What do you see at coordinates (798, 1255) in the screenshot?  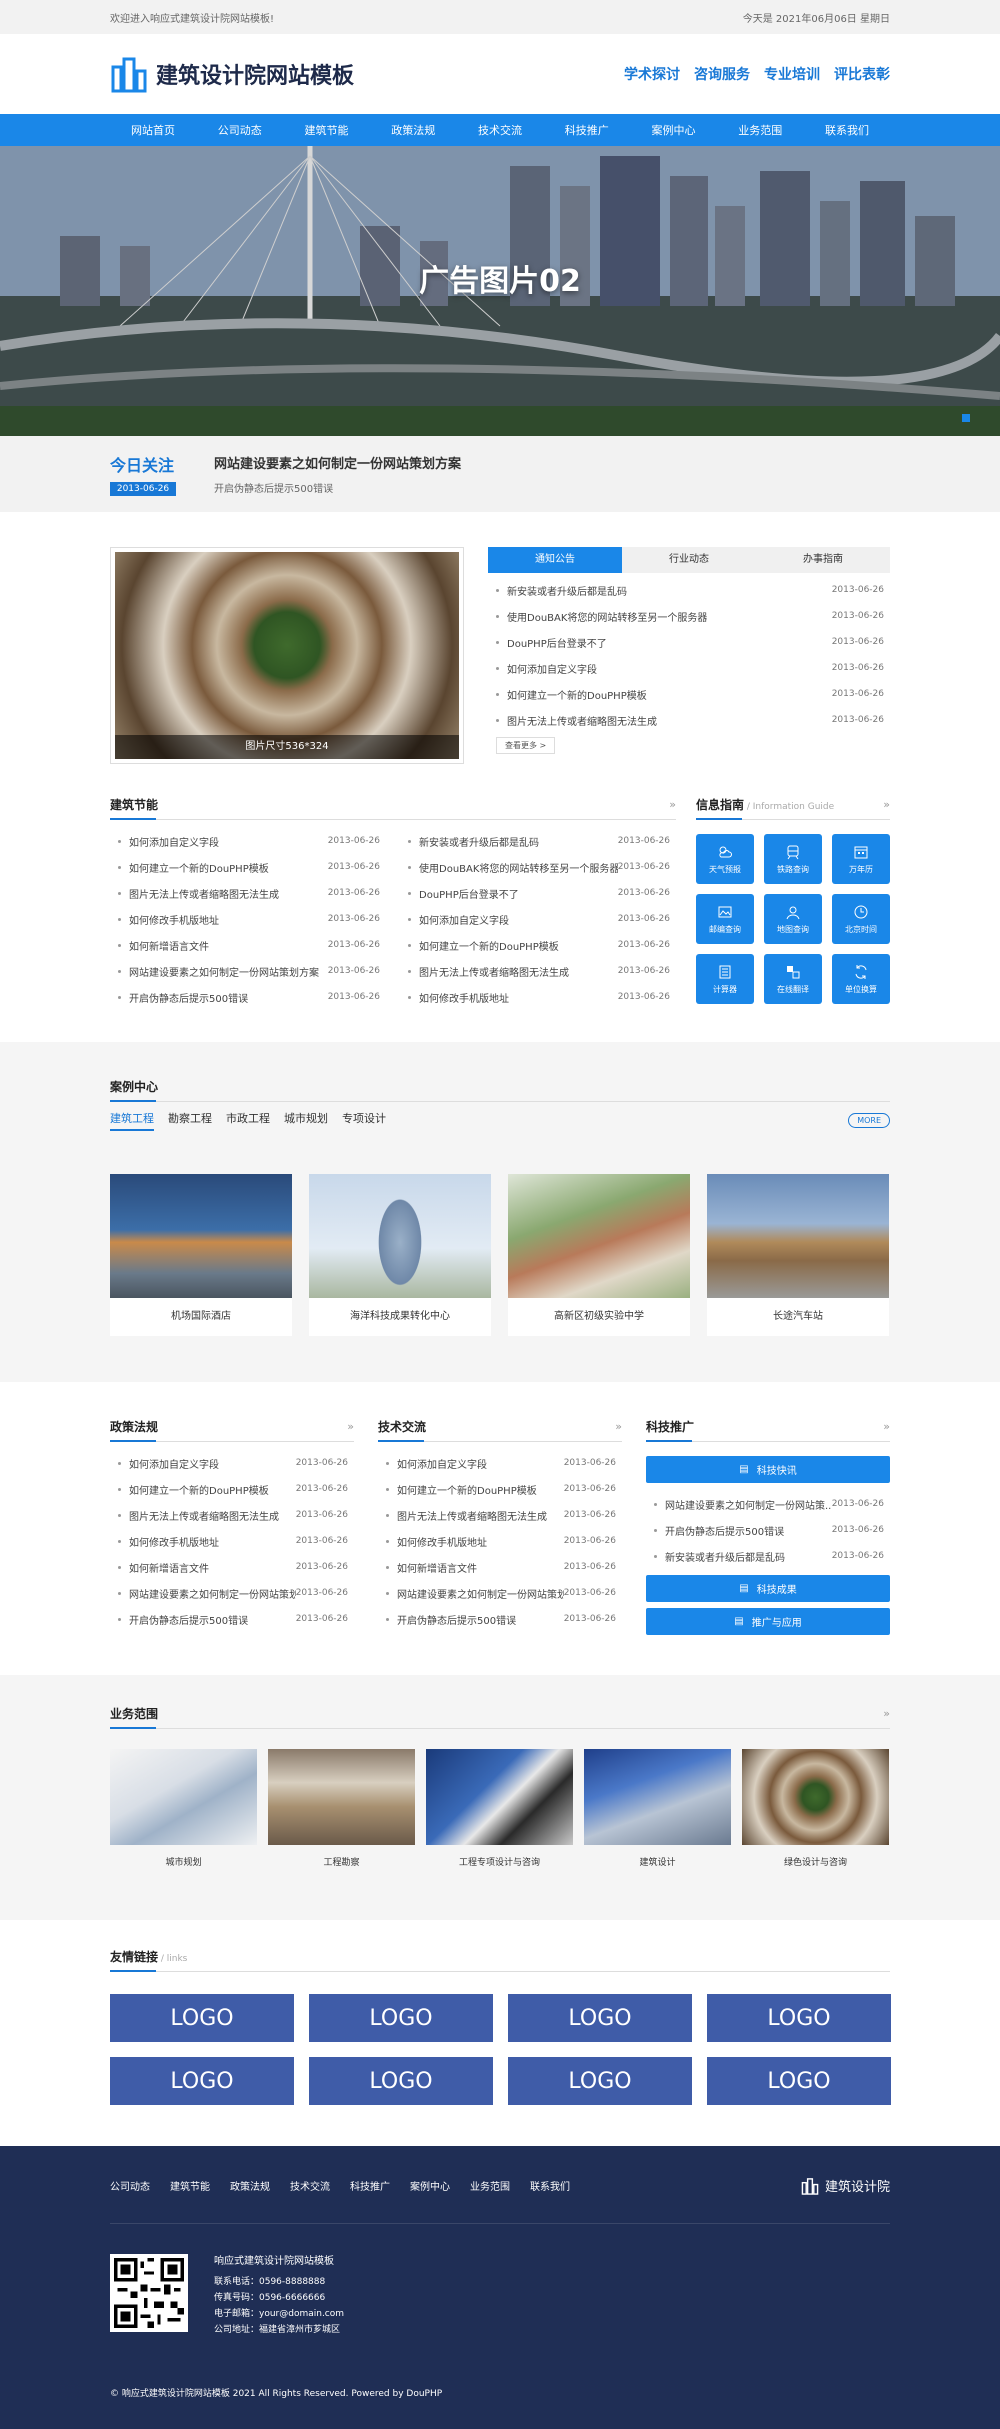 I see `case-card: 长途汽车站` at bounding box center [798, 1255].